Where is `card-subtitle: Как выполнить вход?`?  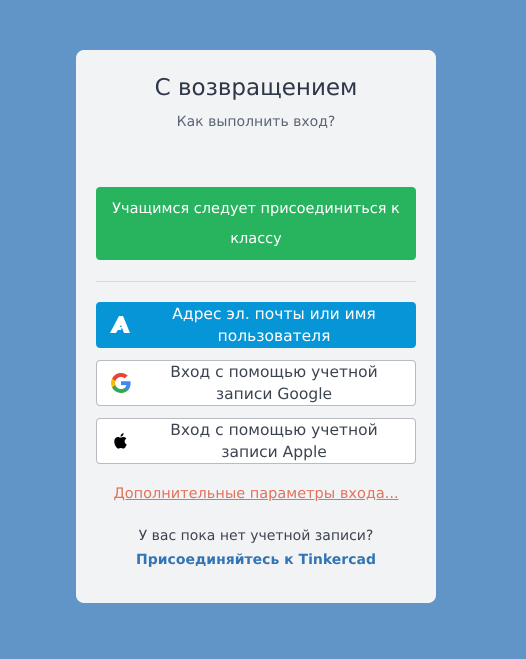
card-subtitle: Как выполнить вход? is located at coordinates (256, 122).